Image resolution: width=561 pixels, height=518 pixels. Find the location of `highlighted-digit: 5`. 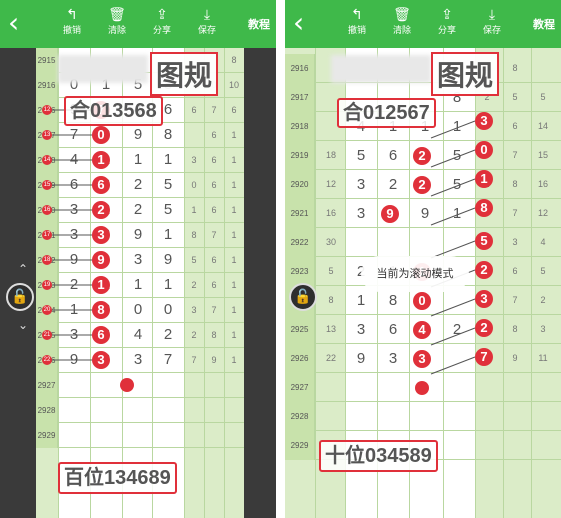

highlighted-digit: 5 is located at coordinates (484, 241).